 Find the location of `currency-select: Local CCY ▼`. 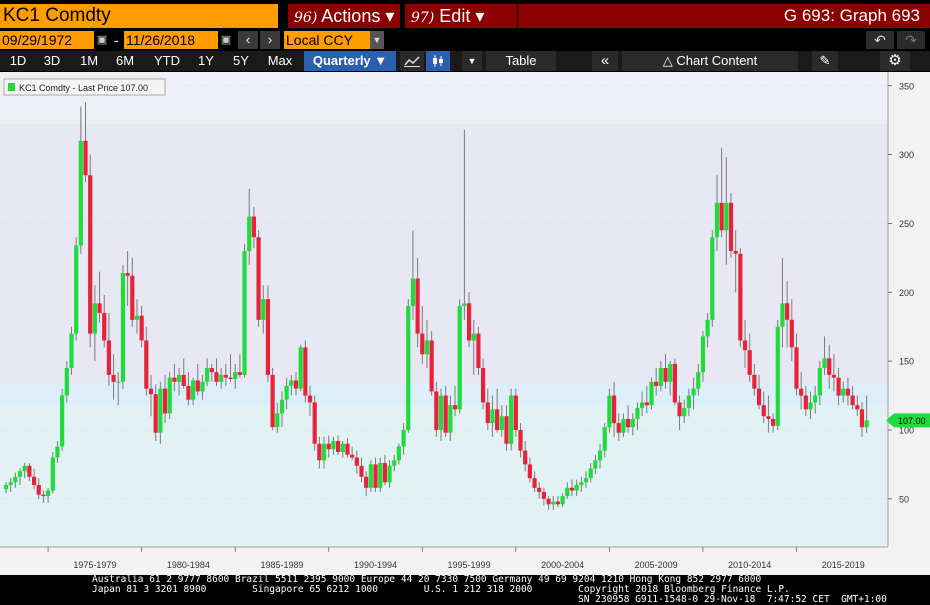

currency-select: Local CCY ▼ is located at coordinates (334, 40).